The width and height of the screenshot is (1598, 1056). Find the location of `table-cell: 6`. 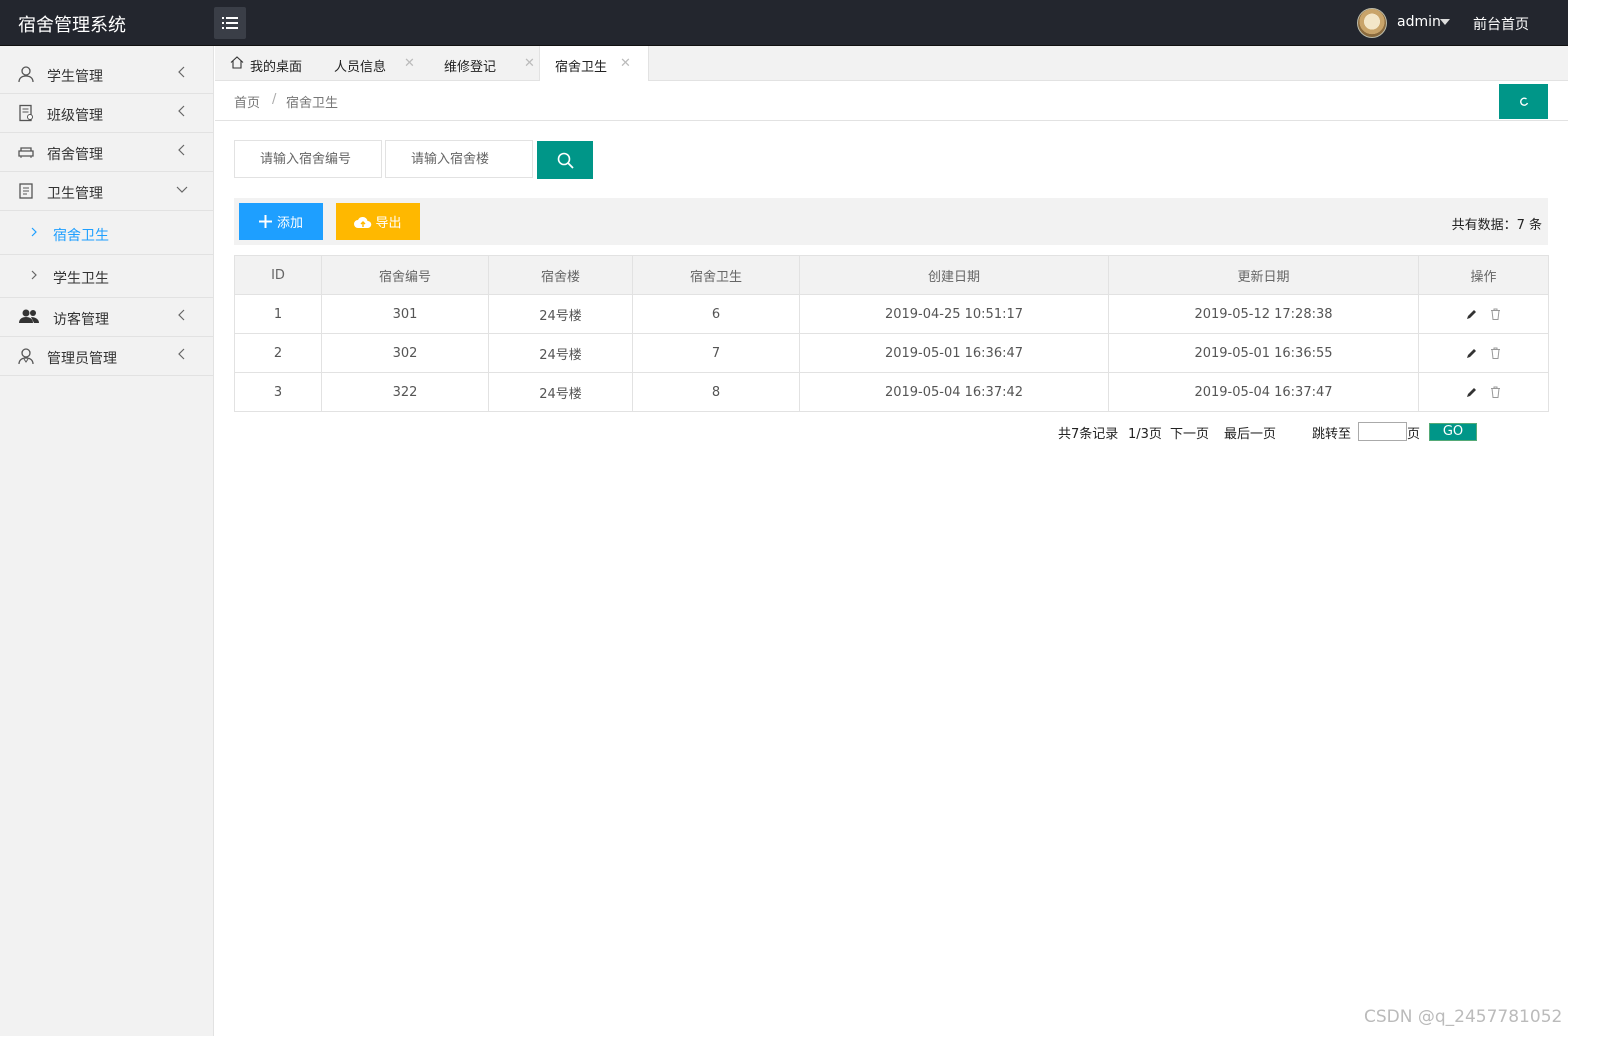

table-cell: 6 is located at coordinates (716, 314).